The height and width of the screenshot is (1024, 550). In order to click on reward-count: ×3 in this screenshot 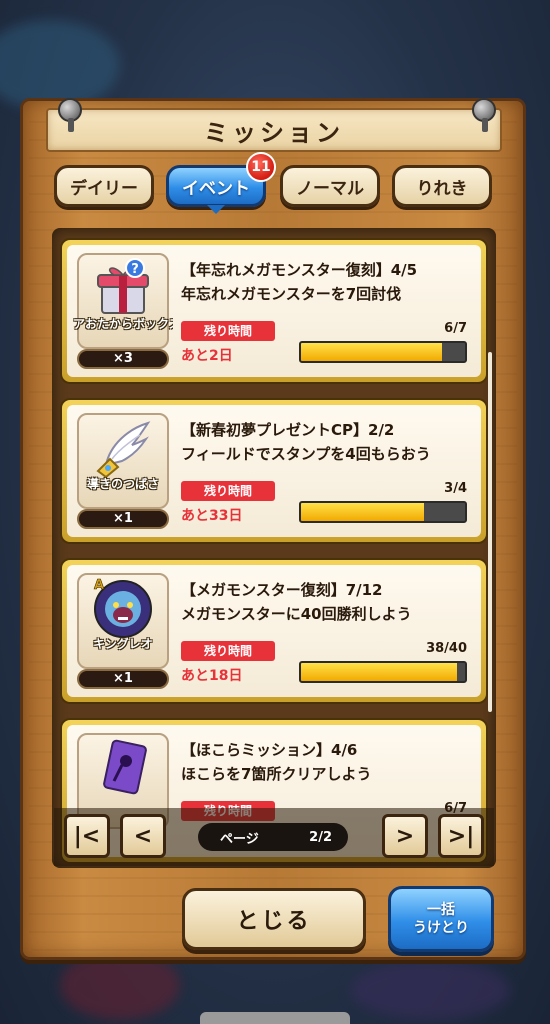, I will do `click(123, 359)`.